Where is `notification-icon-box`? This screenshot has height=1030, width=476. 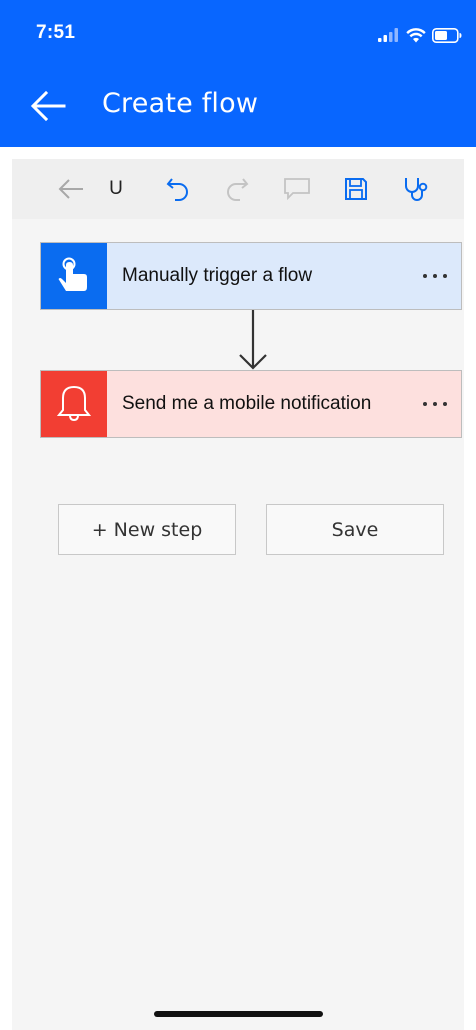 notification-icon-box is located at coordinates (74, 404).